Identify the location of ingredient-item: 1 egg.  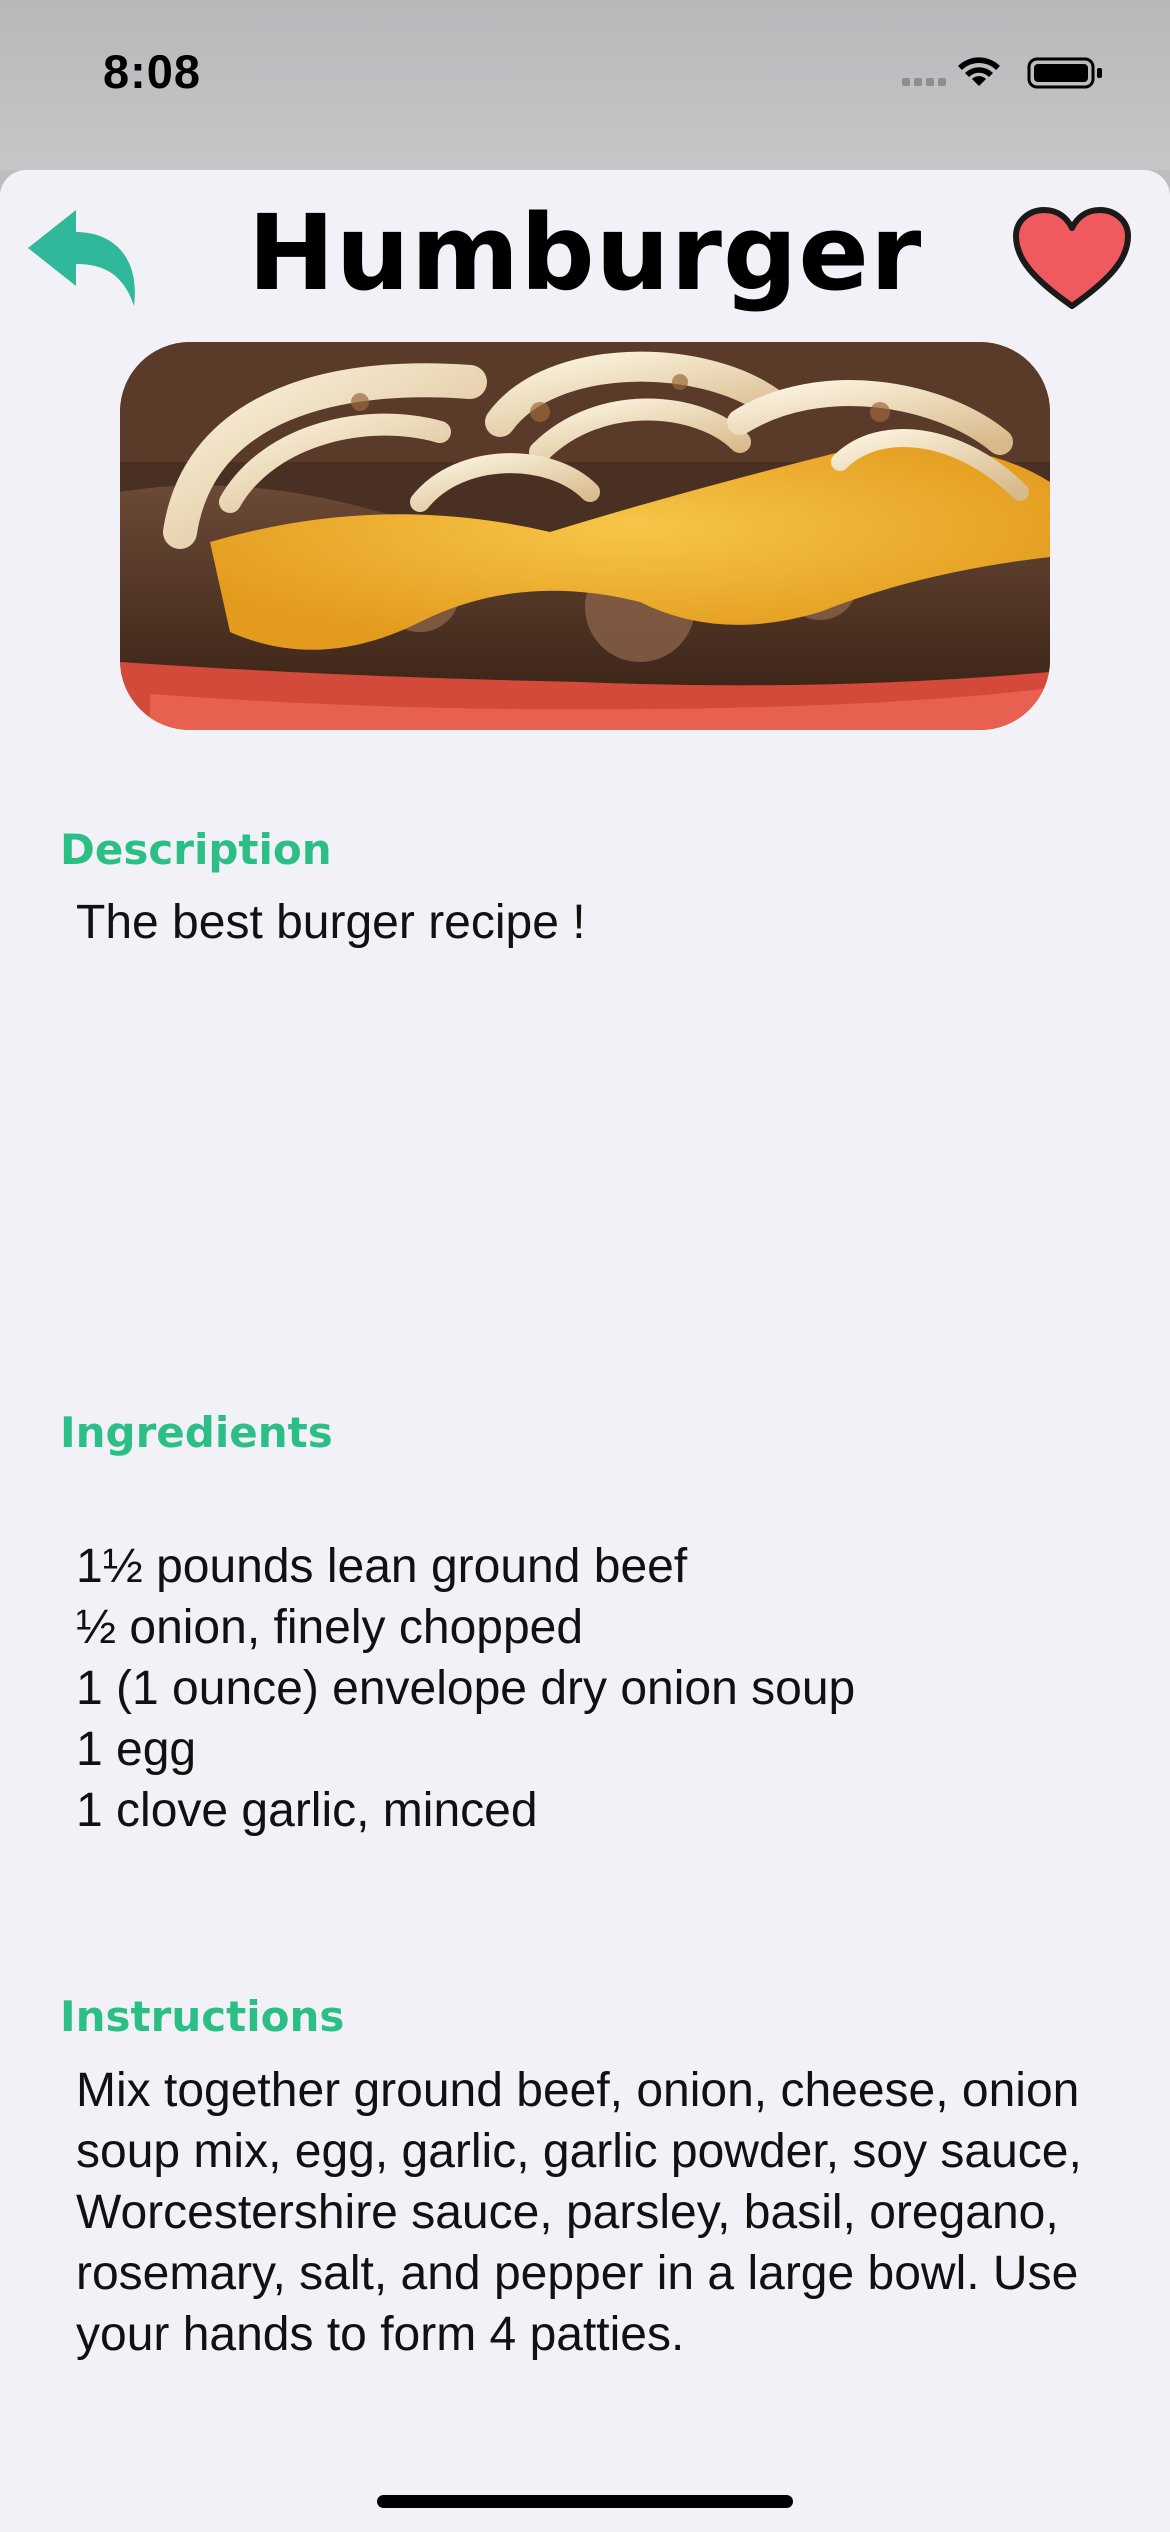
(136, 1749).